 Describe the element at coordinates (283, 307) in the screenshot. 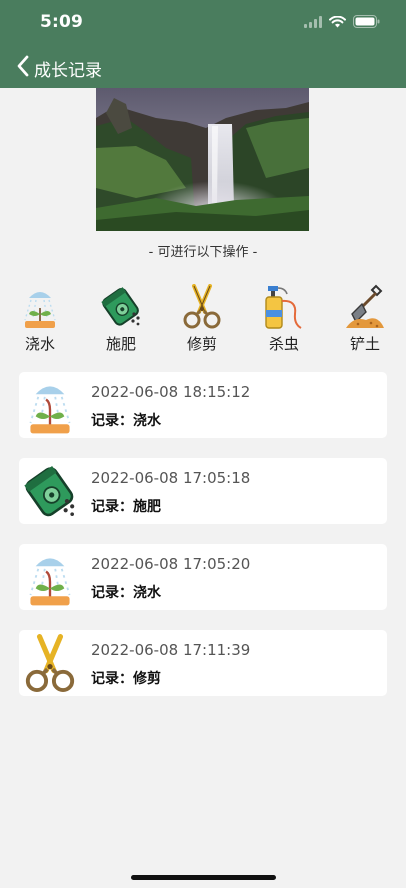

I see `spray-icon` at that location.